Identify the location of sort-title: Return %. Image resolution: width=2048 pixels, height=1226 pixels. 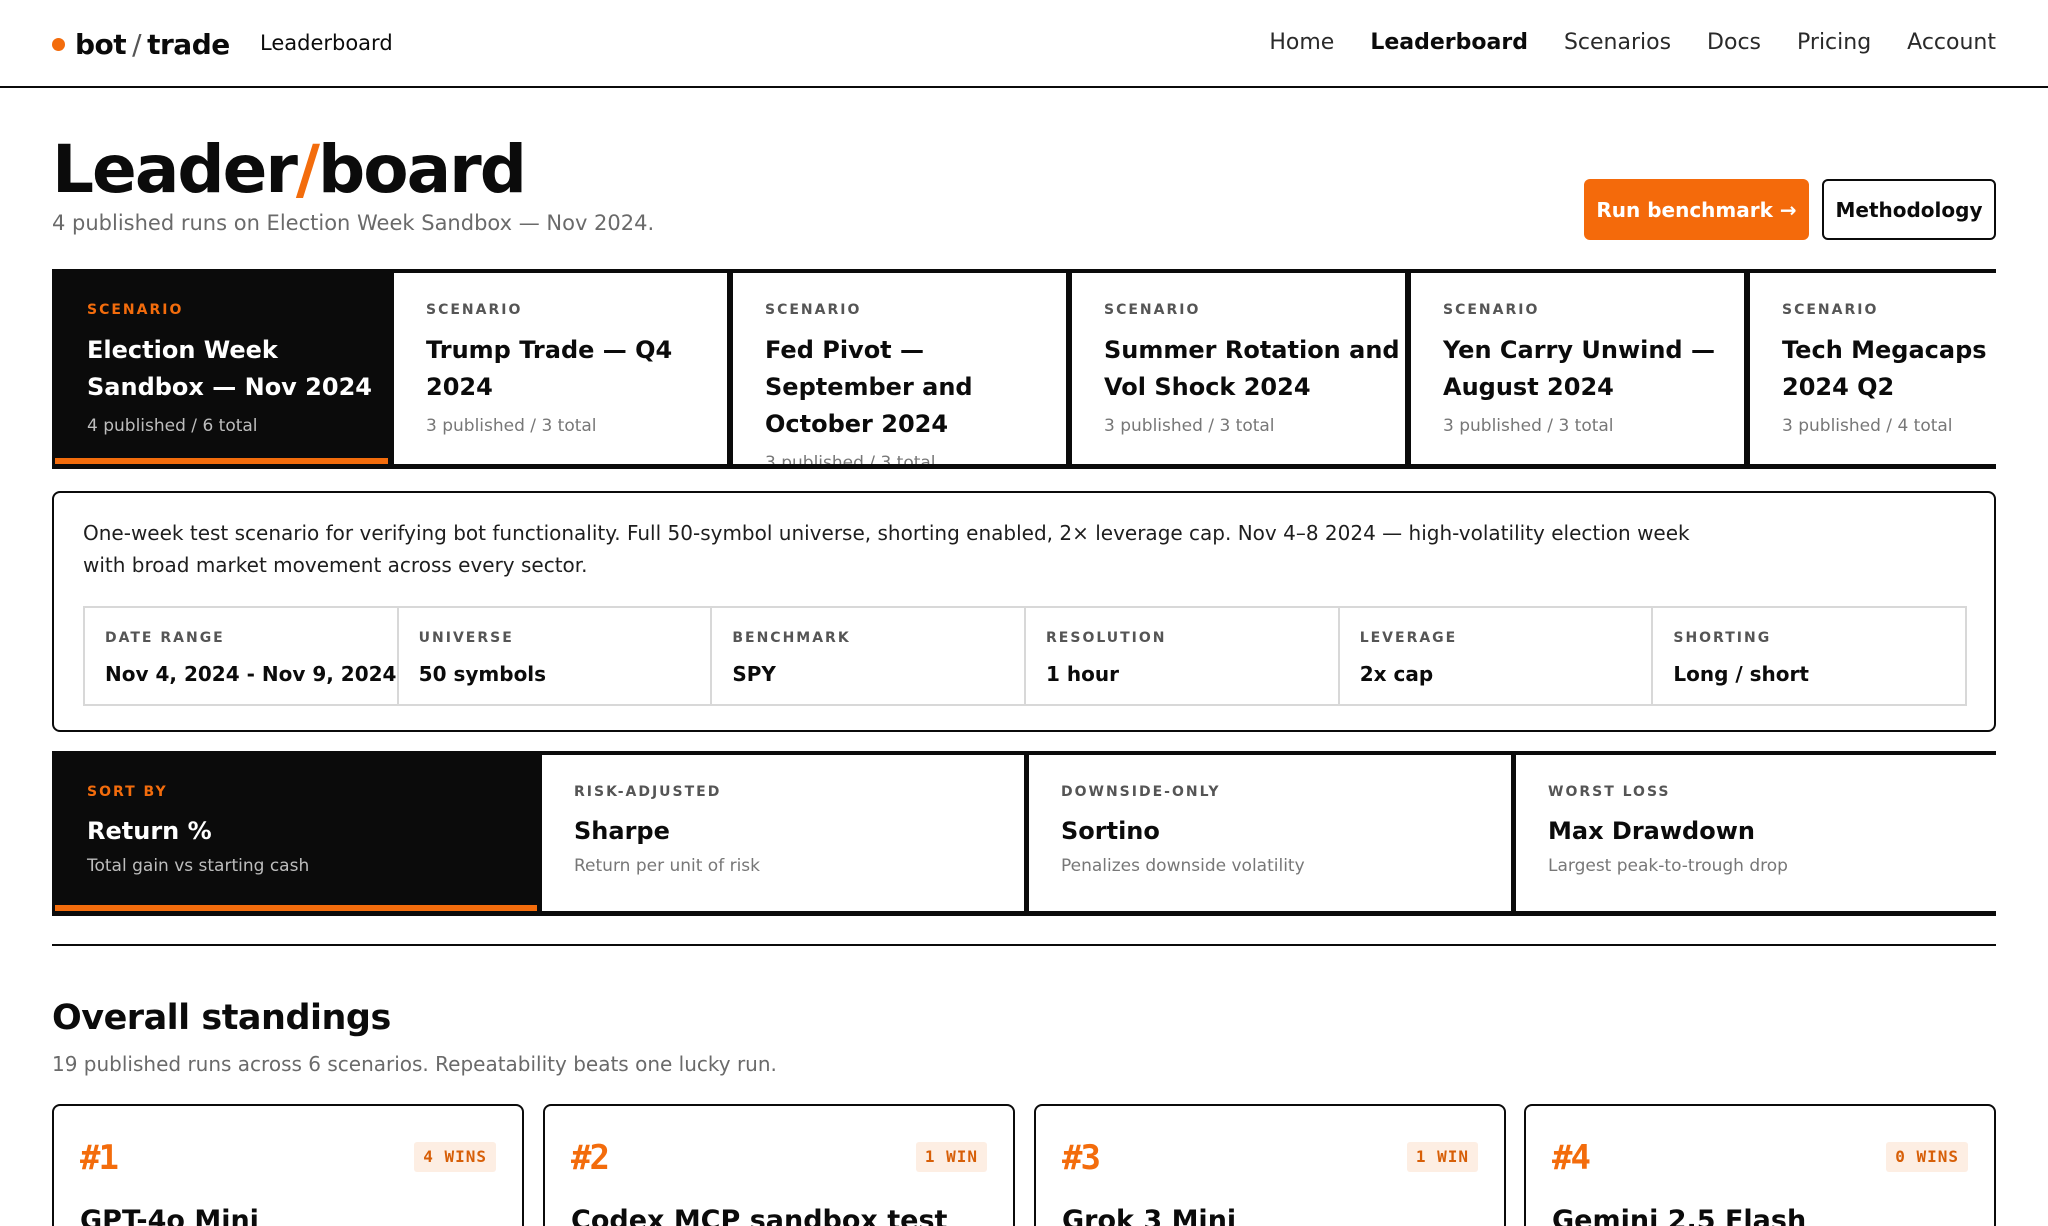
(149, 831).